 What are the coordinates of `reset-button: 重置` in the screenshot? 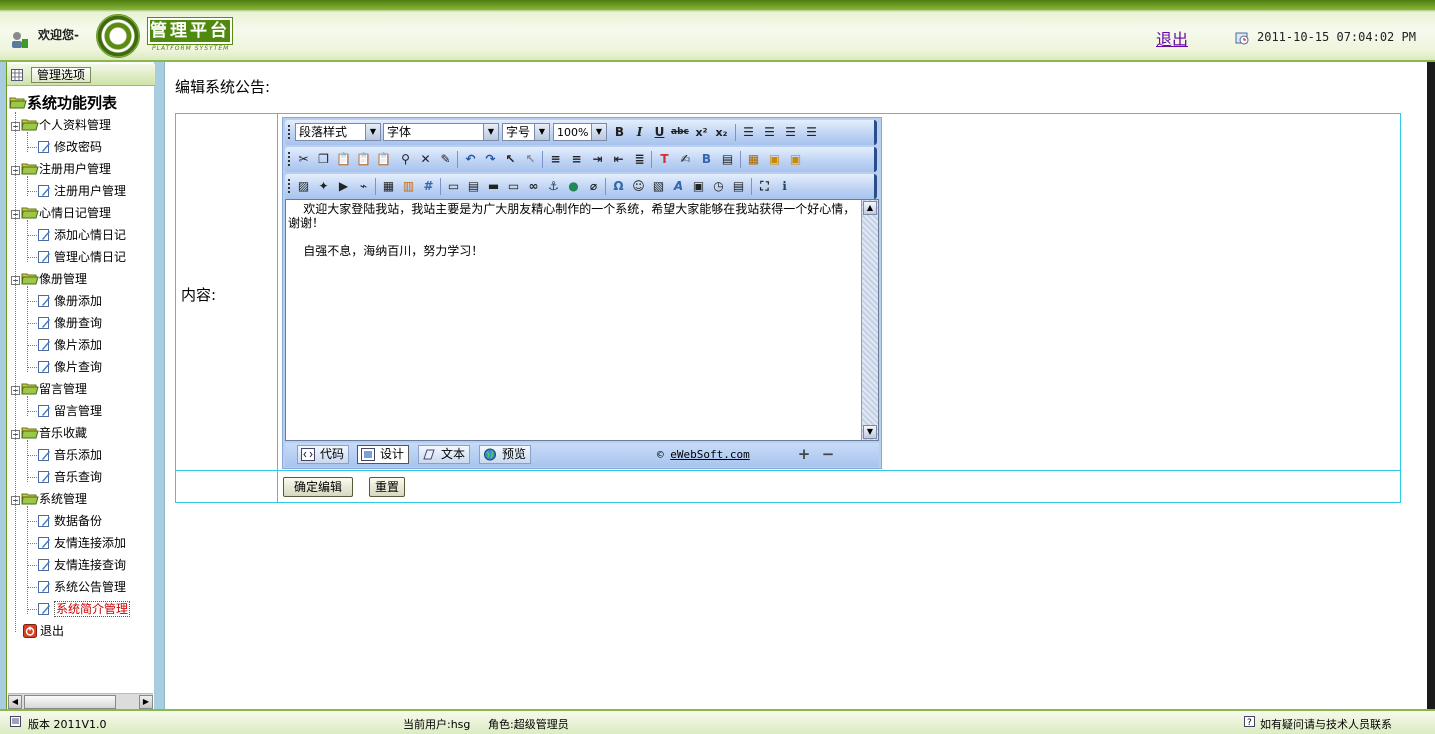 It's located at (387, 487).